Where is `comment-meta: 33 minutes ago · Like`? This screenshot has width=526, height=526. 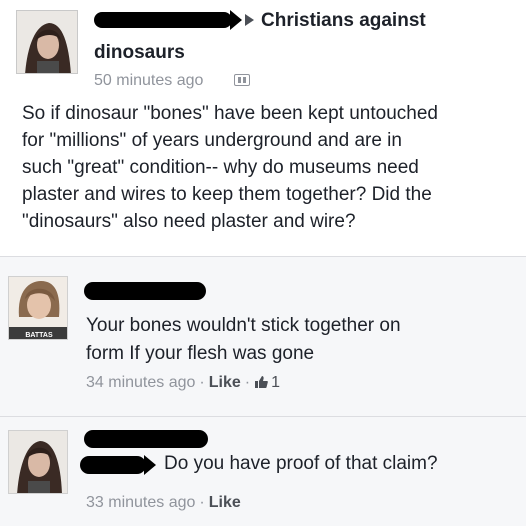
comment-meta: 33 minutes ago · Like is located at coordinates (163, 503).